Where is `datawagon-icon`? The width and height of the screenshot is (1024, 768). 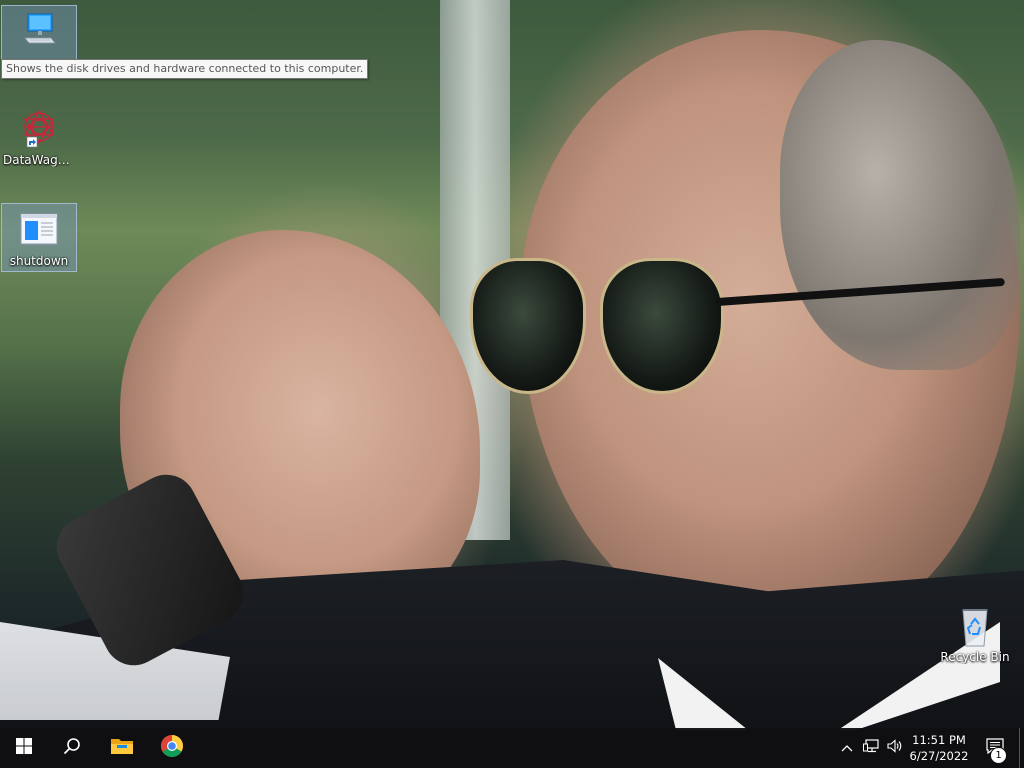
datawagon-icon is located at coordinates (39, 129).